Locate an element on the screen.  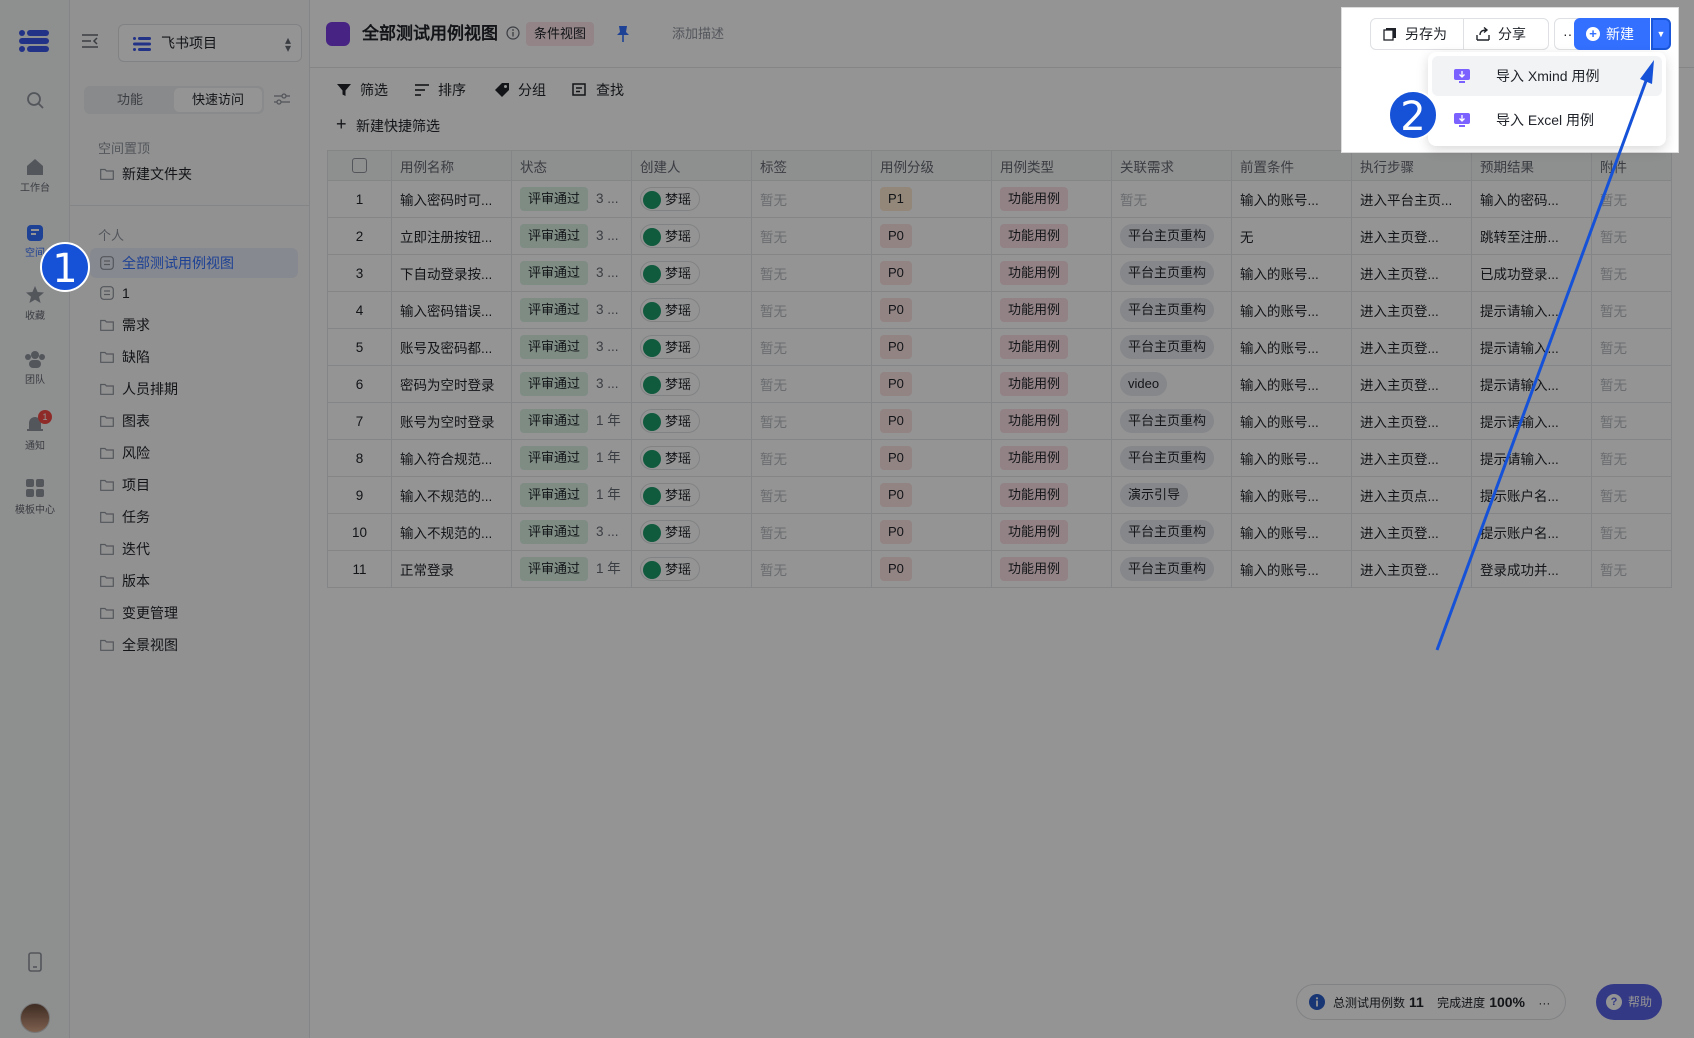
column-header: 前置条件 is located at coordinates (1291, 165).